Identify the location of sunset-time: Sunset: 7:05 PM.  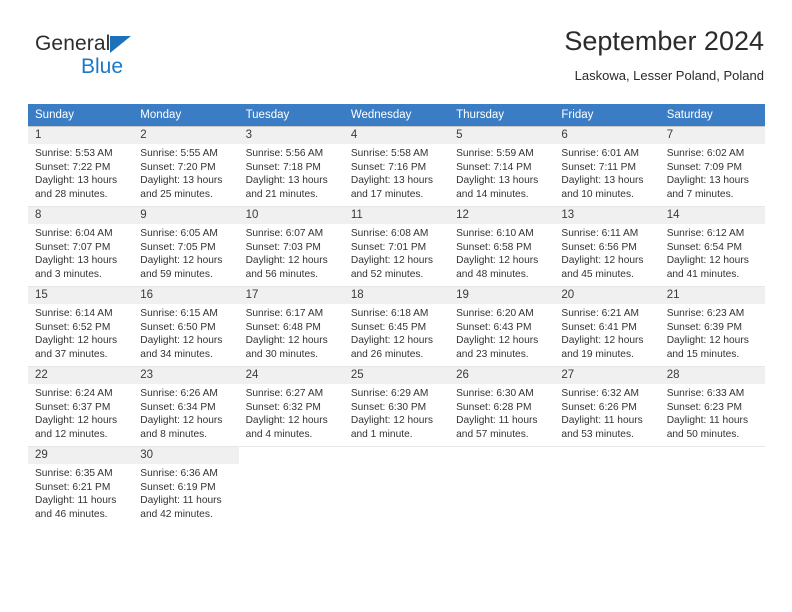
(178, 247).